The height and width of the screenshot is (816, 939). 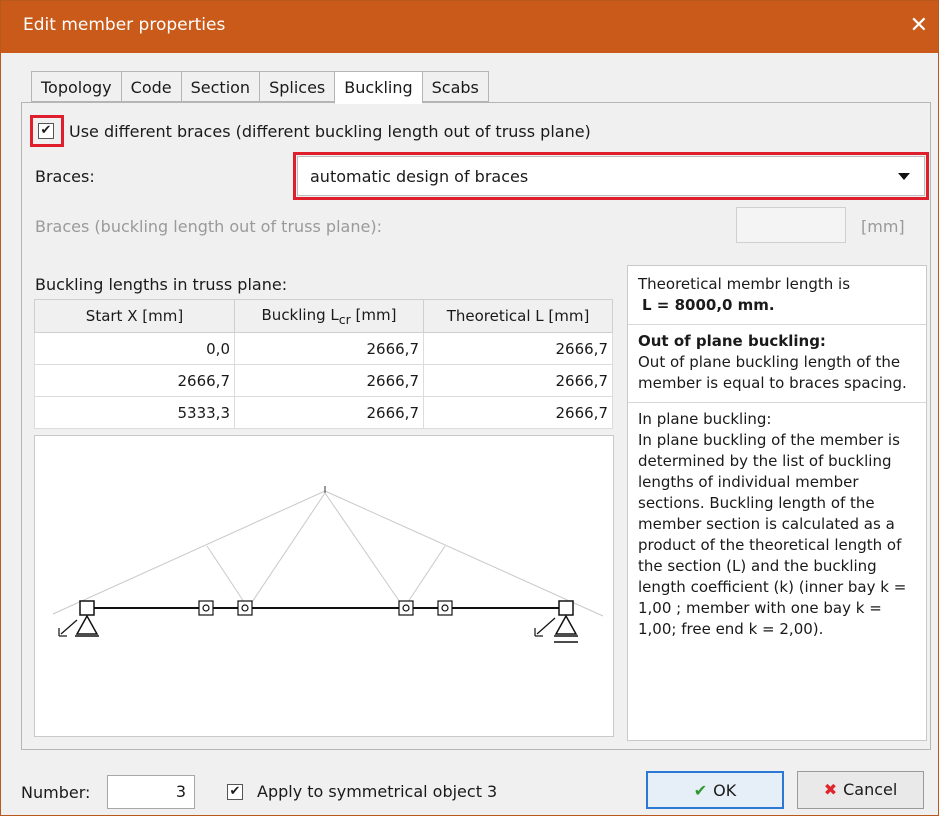 What do you see at coordinates (705, 419) in the screenshot?
I see `info-in-plane-heading: In plane buckling:` at bounding box center [705, 419].